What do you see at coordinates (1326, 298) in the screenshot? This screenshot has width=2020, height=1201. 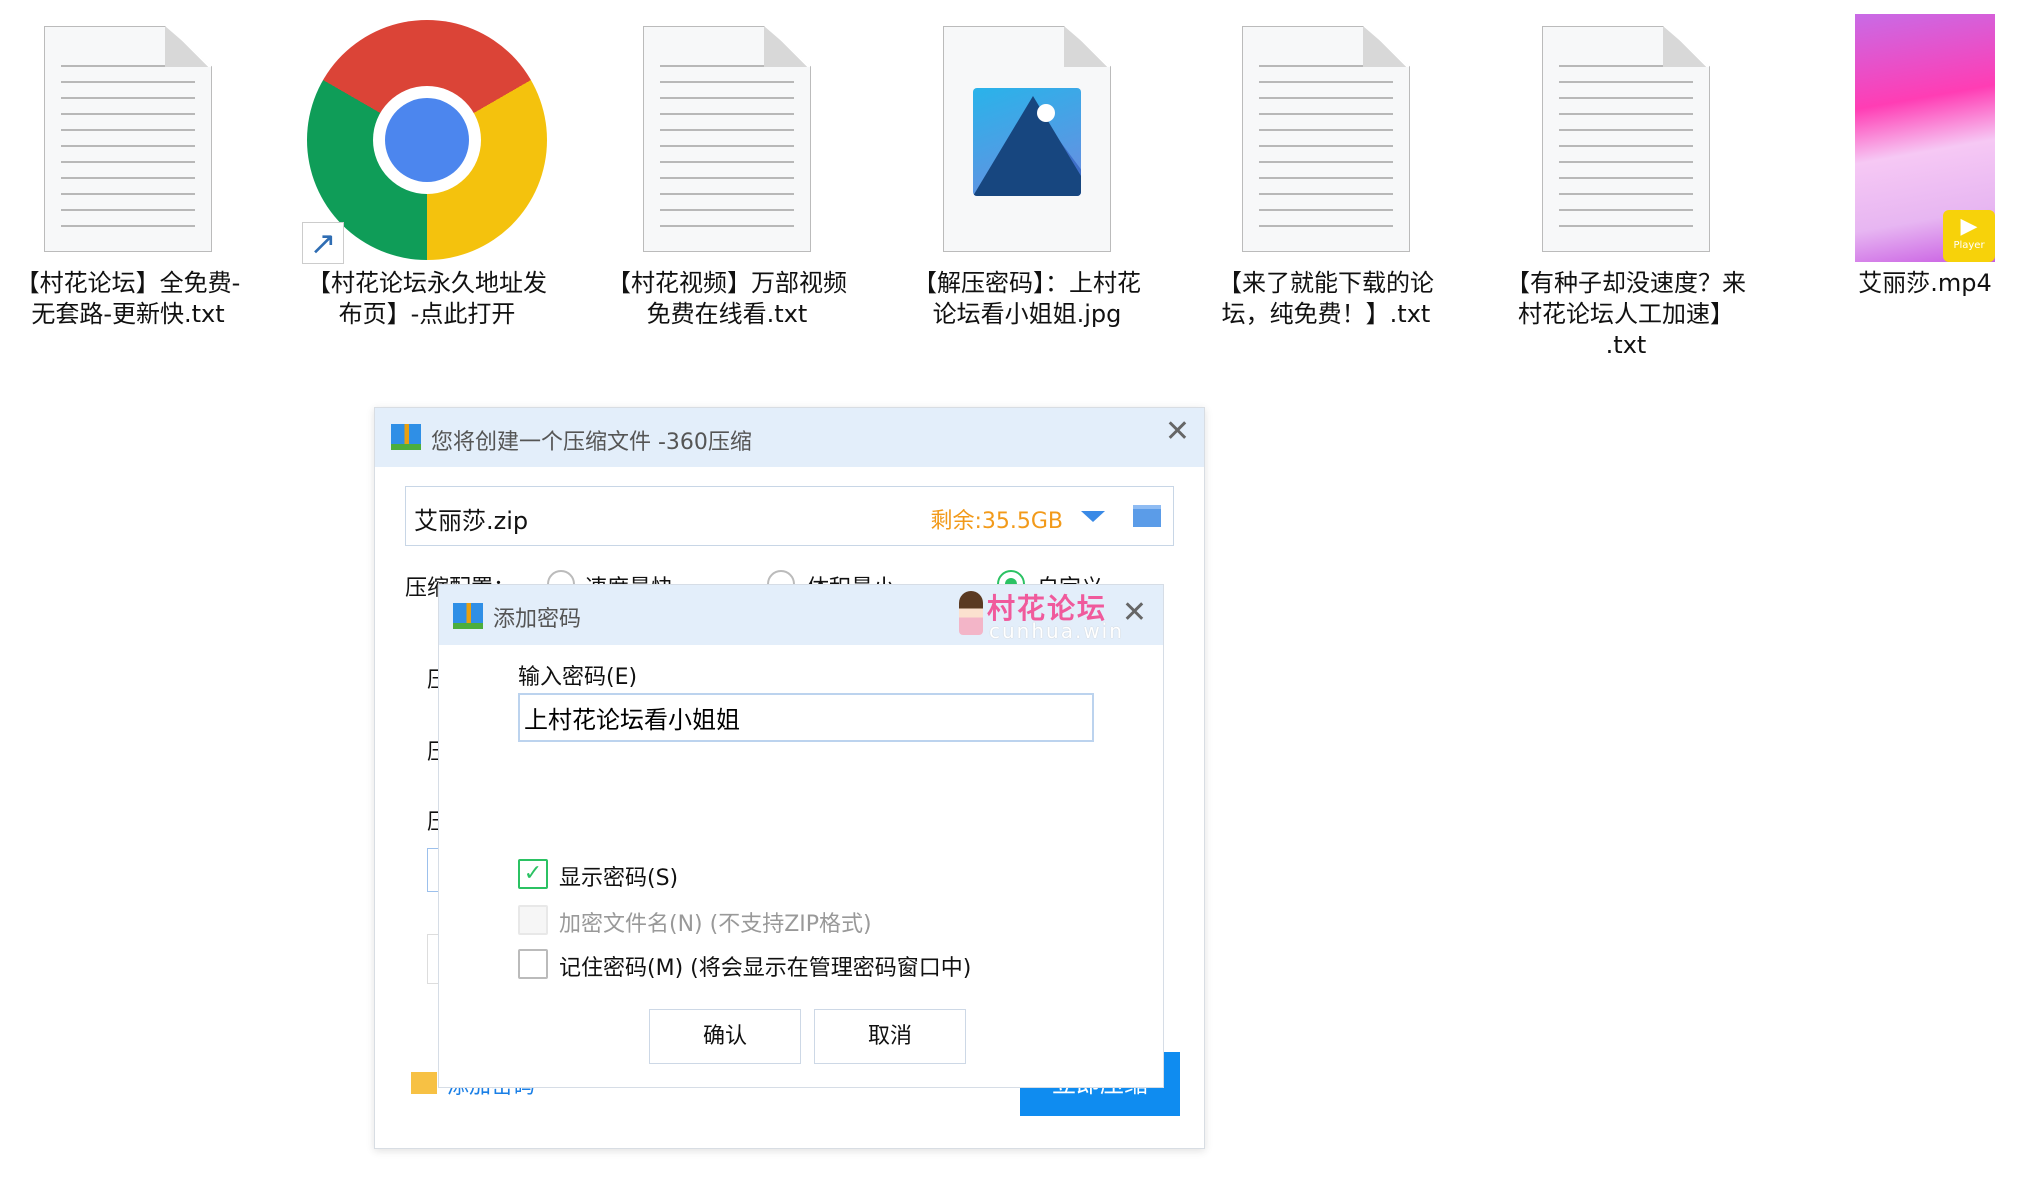 I see `file-label: 【来了就能下载的论 坛，纯免费！】.txt` at bounding box center [1326, 298].